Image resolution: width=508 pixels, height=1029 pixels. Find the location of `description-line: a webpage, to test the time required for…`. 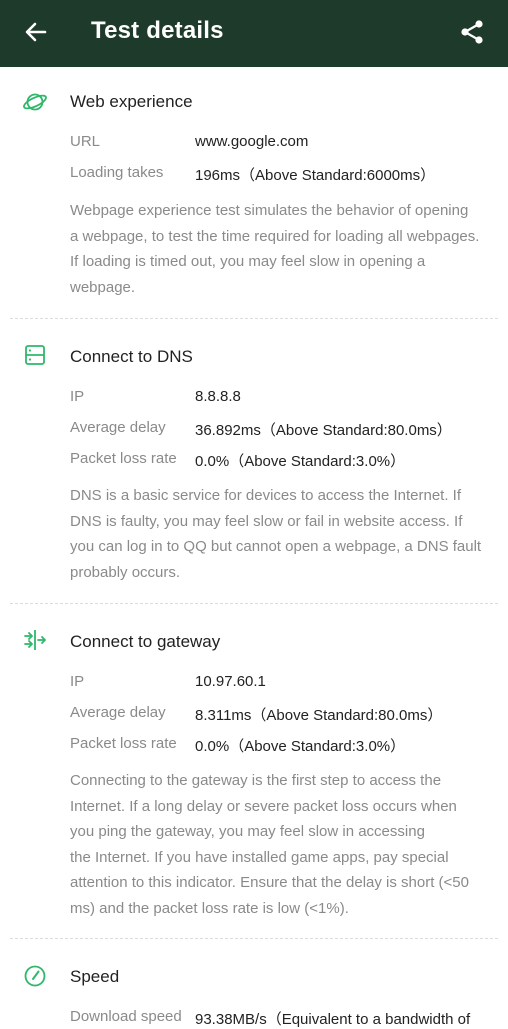

description-line: a webpage, to test the time required for… is located at coordinates (275, 236).